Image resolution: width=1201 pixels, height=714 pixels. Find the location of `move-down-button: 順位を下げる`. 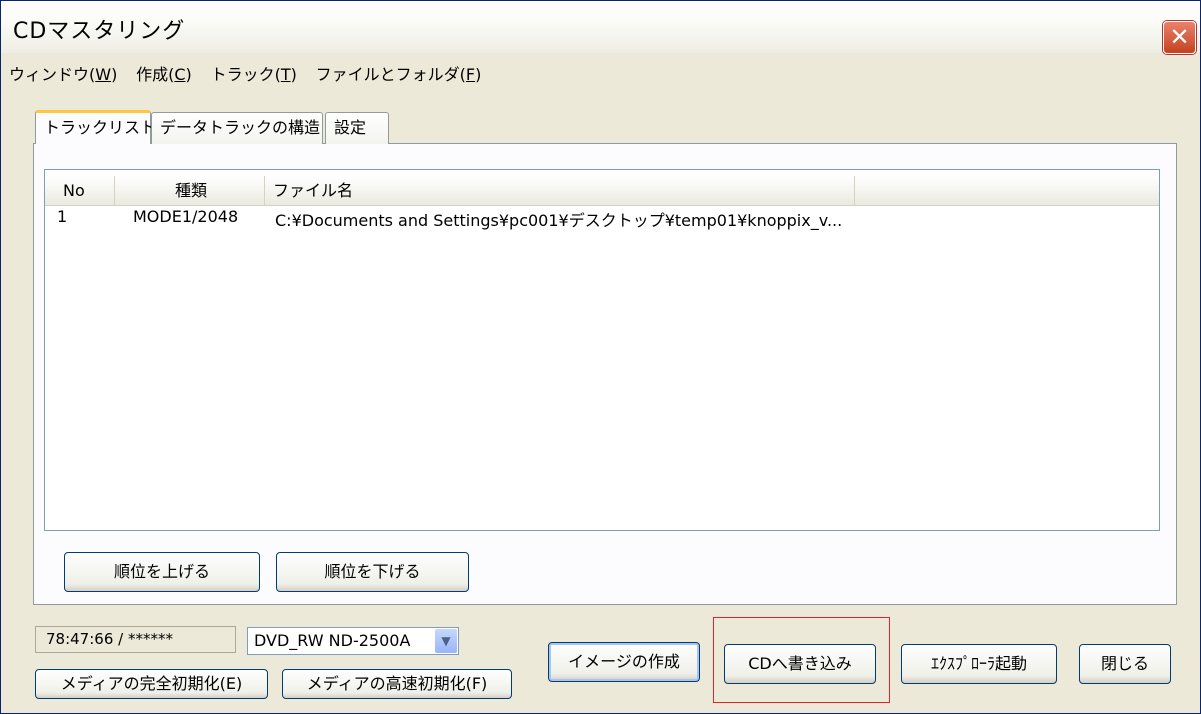

move-down-button: 順位を下げる is located at coordinates (372, 572).